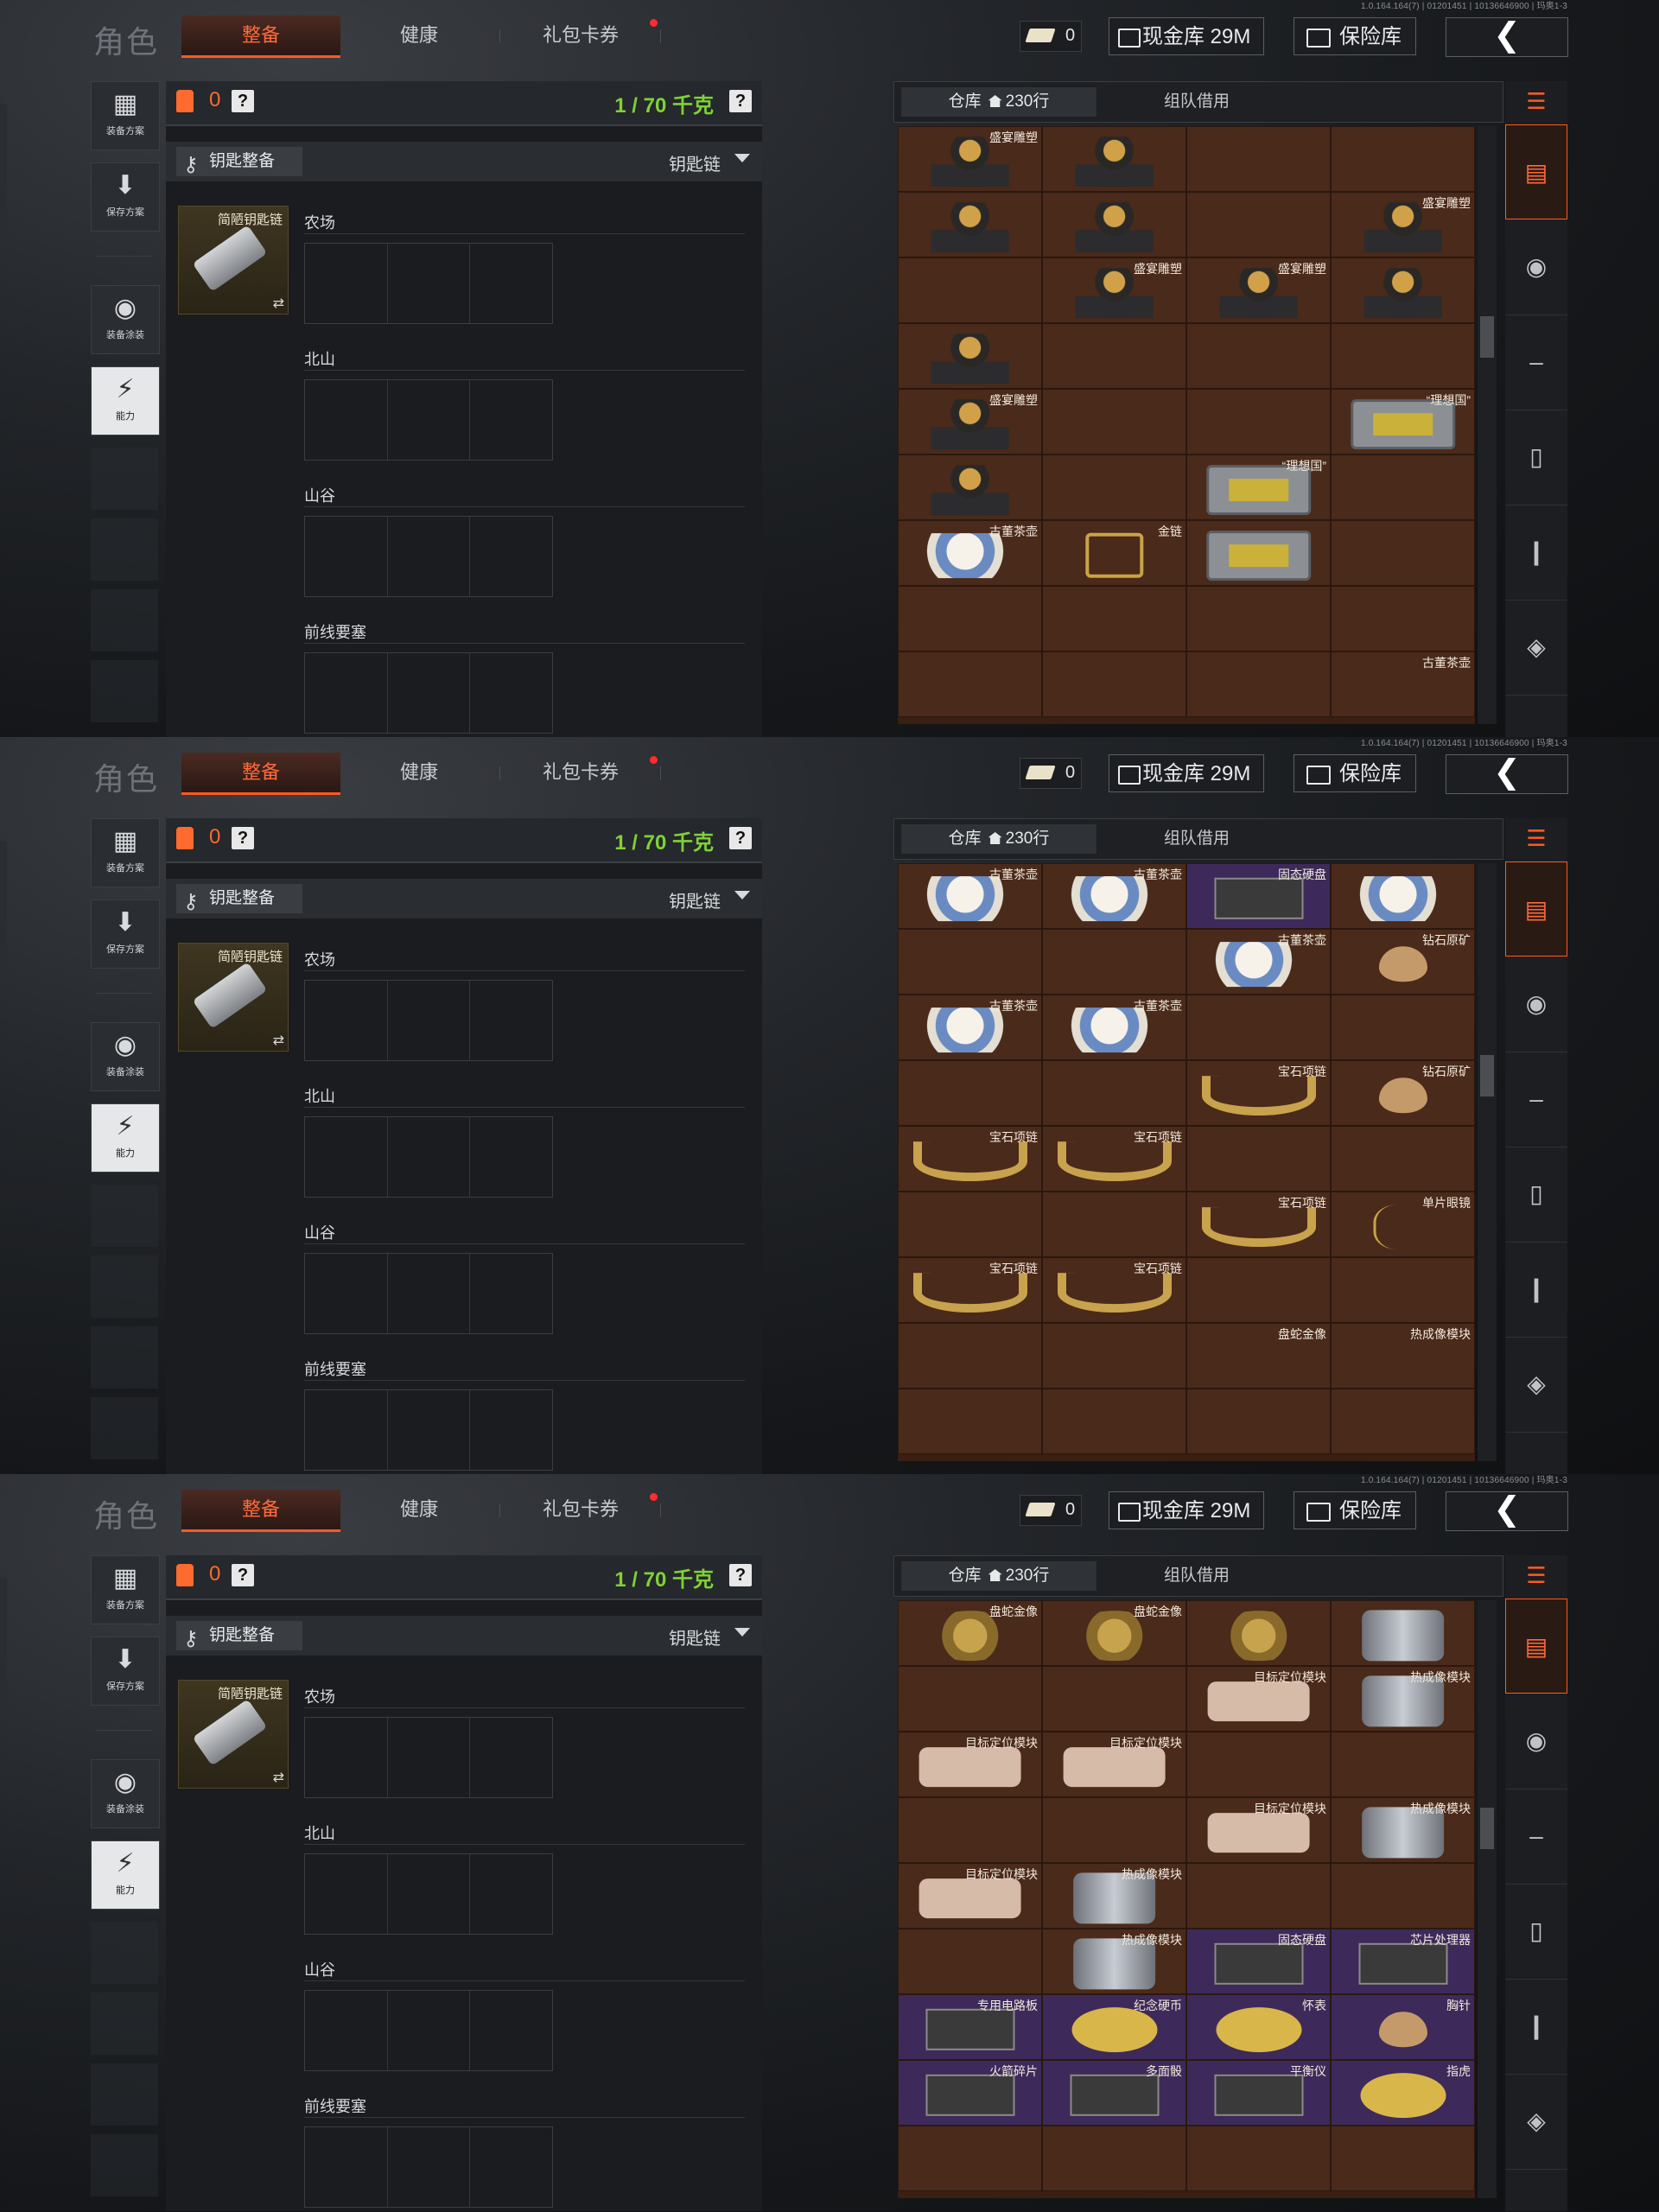  I want to click on inventory-cell: 单片眼镜, so click(1403, 1224).